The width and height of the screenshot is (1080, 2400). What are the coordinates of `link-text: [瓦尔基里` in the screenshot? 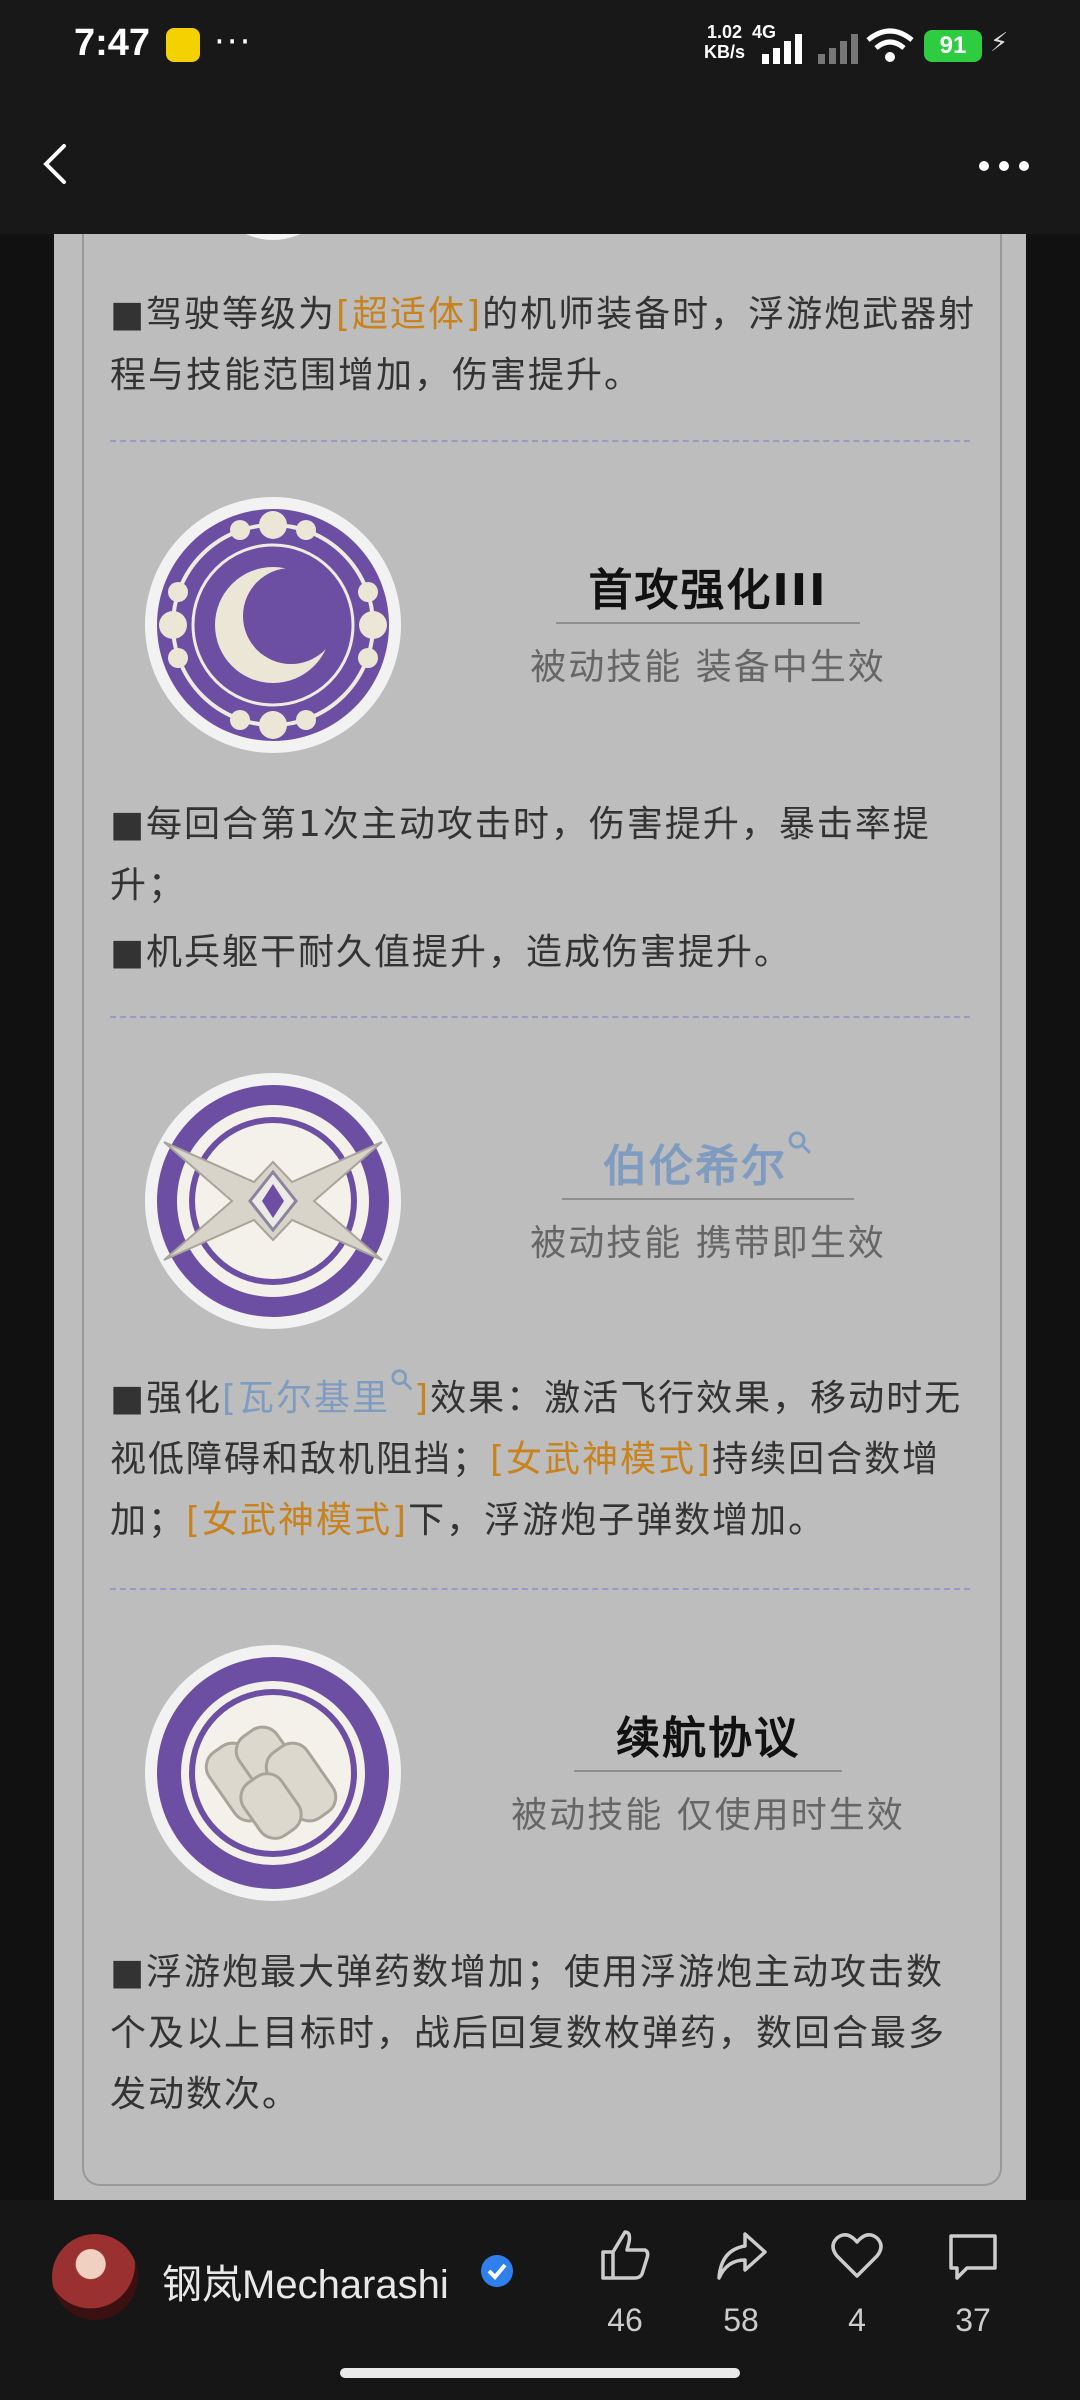 It's located at (306, 1398).